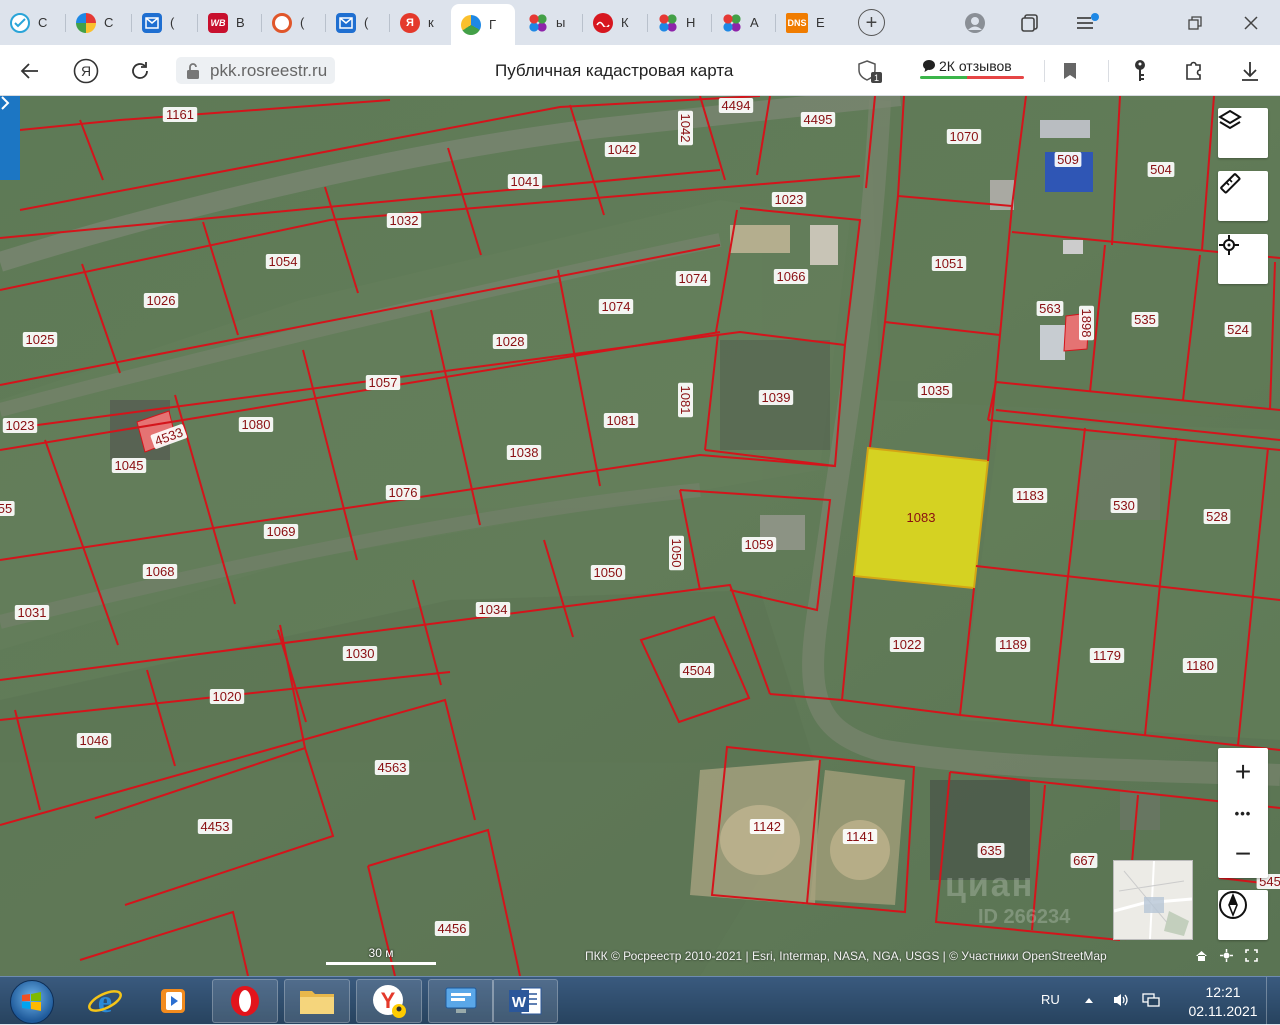  What do you see at coordinates (245, 1001) in the screenshot?
I see `taskbar-opera` at bounding box center [245, 1001].